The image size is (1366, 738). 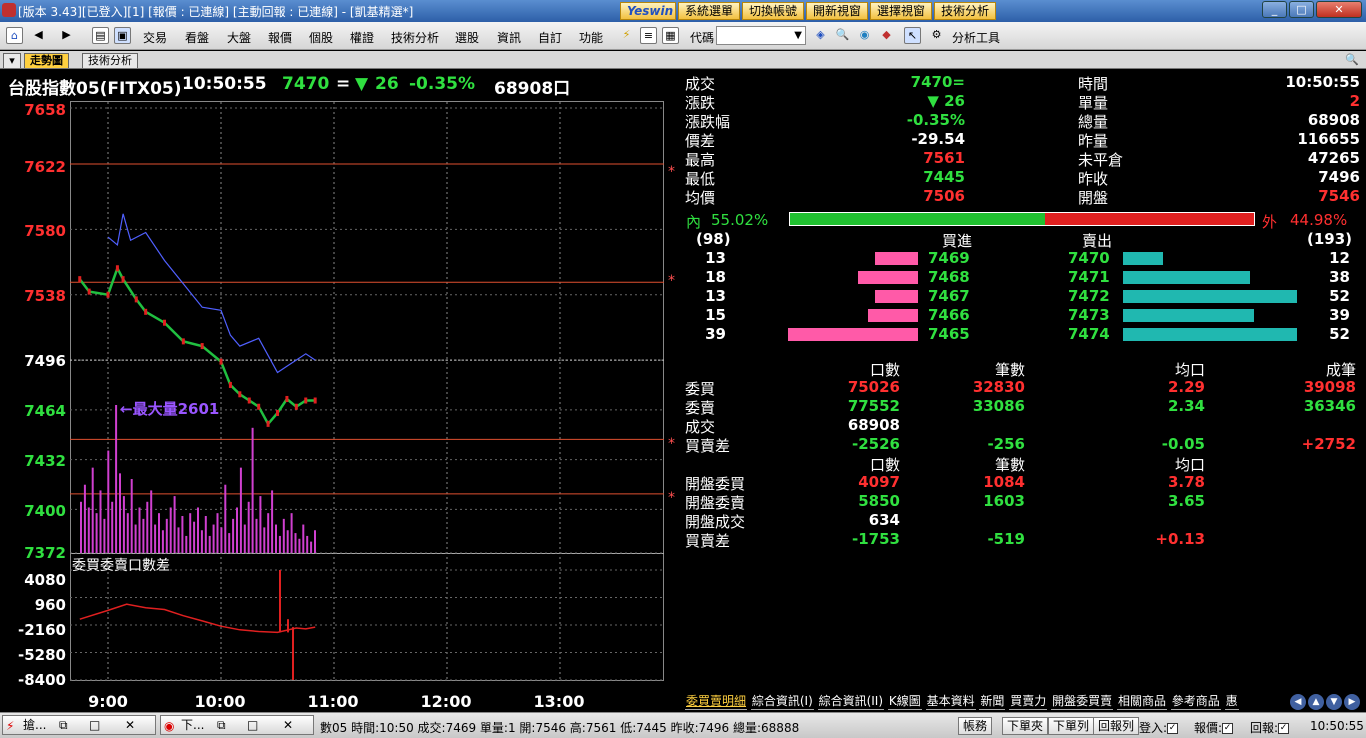 What do you see at coordinates (1339, 9) in the screenshot?
I see `close-icon: ✕` at bounding box center [1339, 9].